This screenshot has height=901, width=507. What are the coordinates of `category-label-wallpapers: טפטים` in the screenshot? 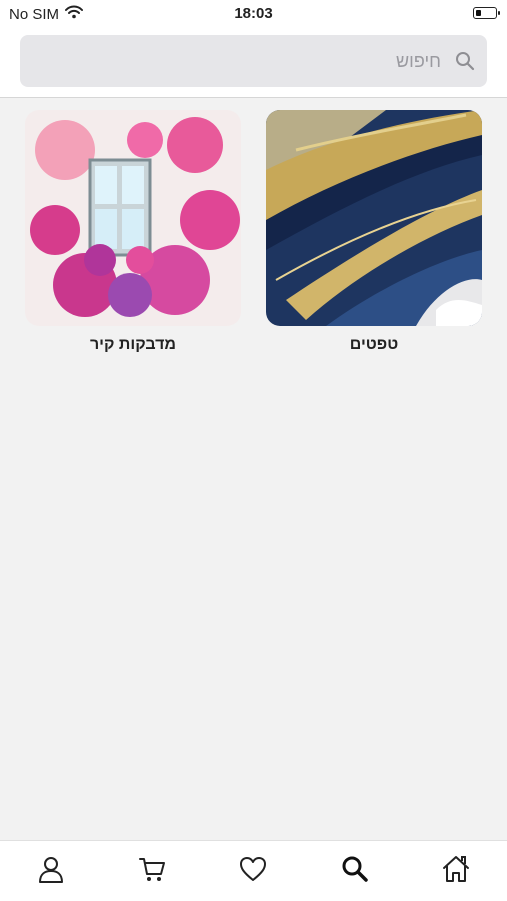 It's located at (374, 344).